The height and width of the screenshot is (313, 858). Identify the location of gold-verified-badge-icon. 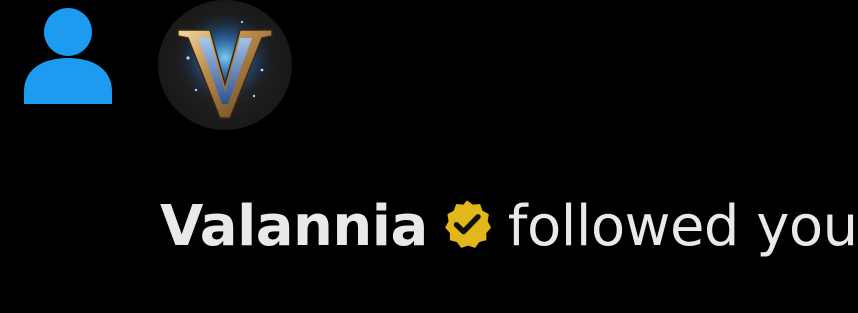
(467, 224).